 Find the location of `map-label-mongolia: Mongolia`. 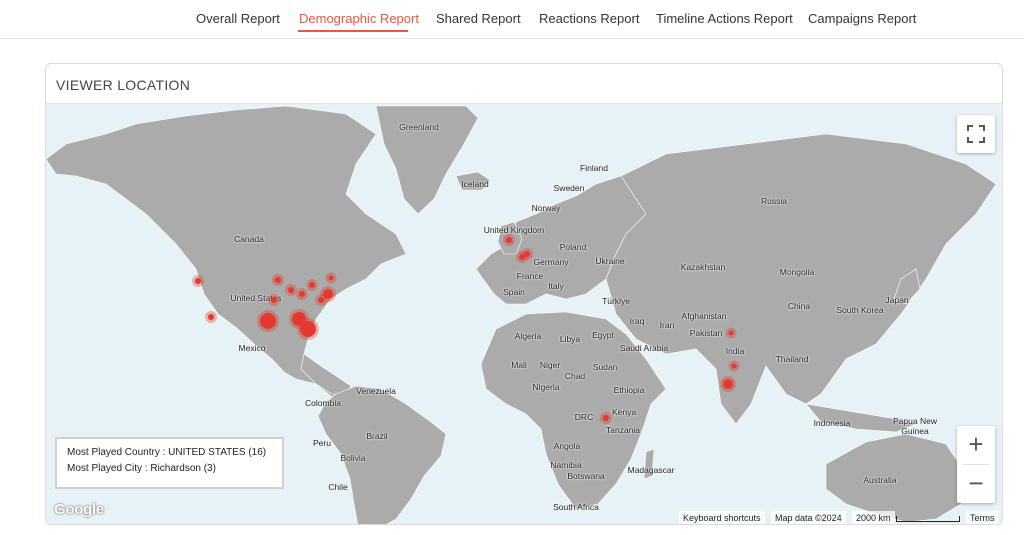

map-label-mongolia: Mongolia is located at coordinates (797, 272).